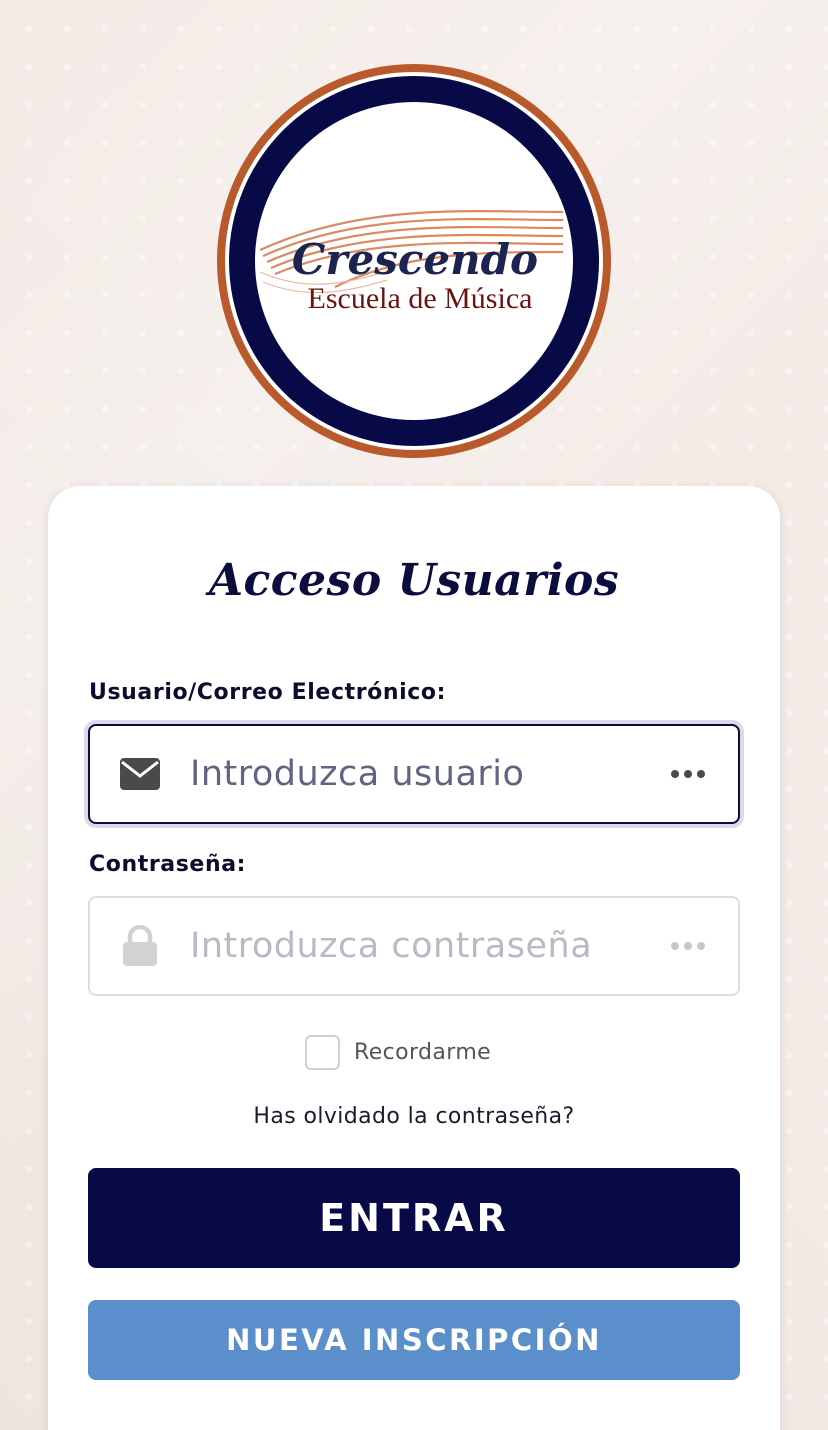  What do you see at coordinates (322, 1052) in the screenshot?
I see `remember-checkbox` at bounding box center [322, 1052].